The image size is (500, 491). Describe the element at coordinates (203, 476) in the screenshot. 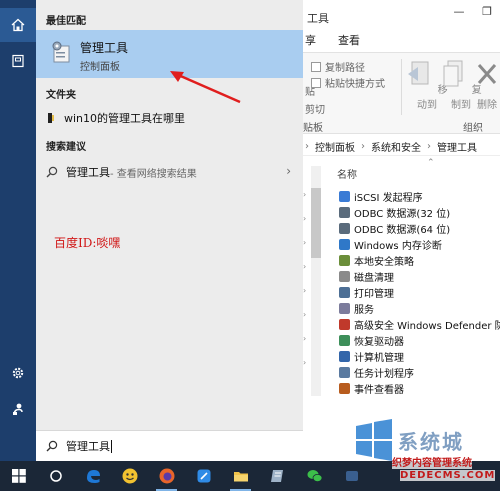

I see `taskbar-notes` at that location.